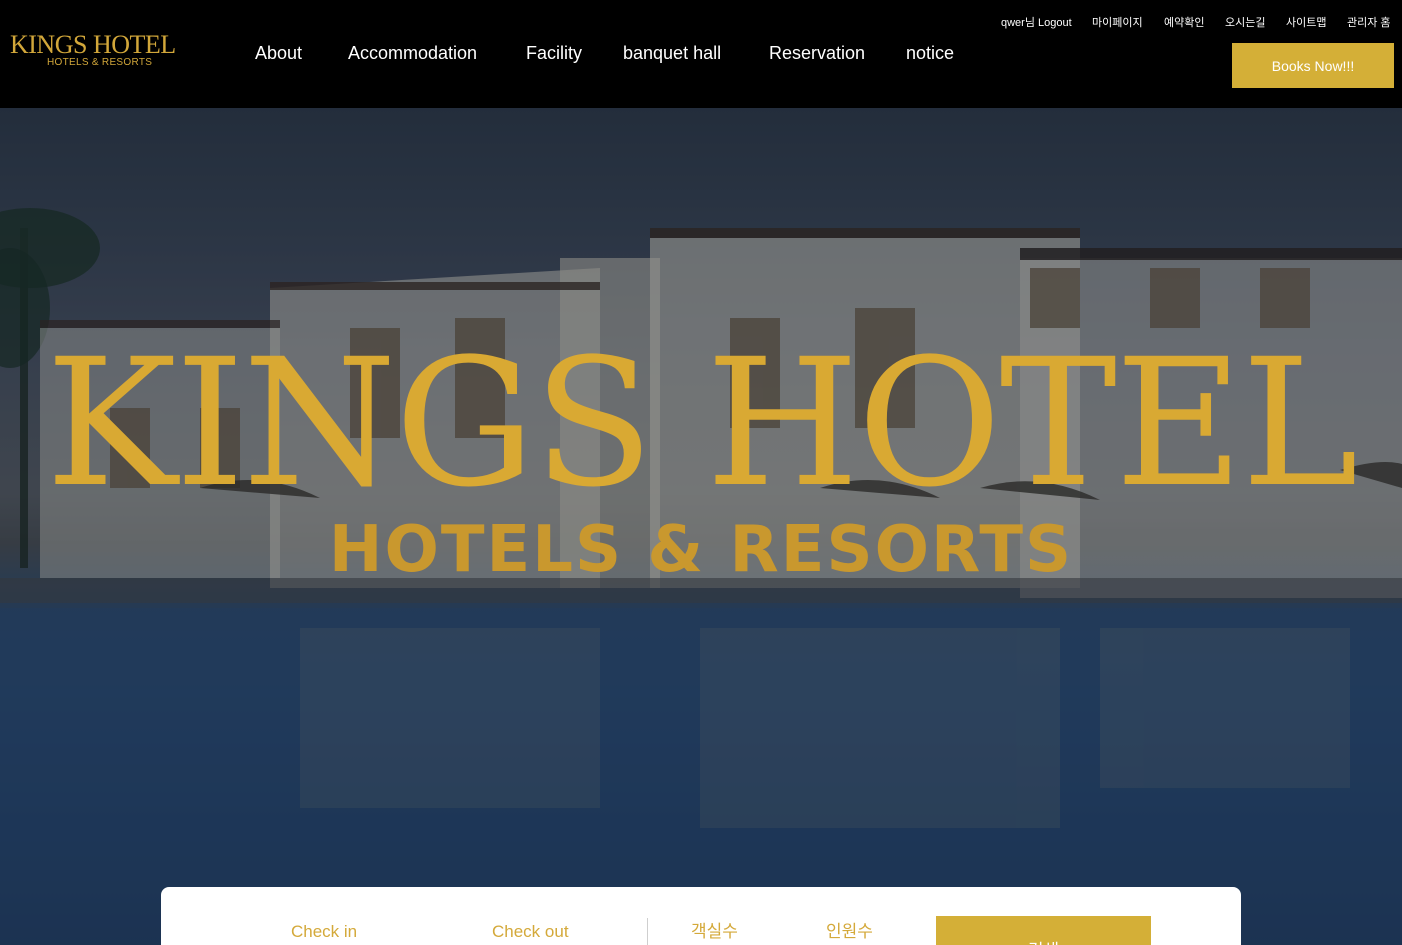 This screenshot has width=1402, height=945. Describe the element at coordinates (1117, 23) in the screenshot. I see `mypage-link: 마이페이지` at that location.